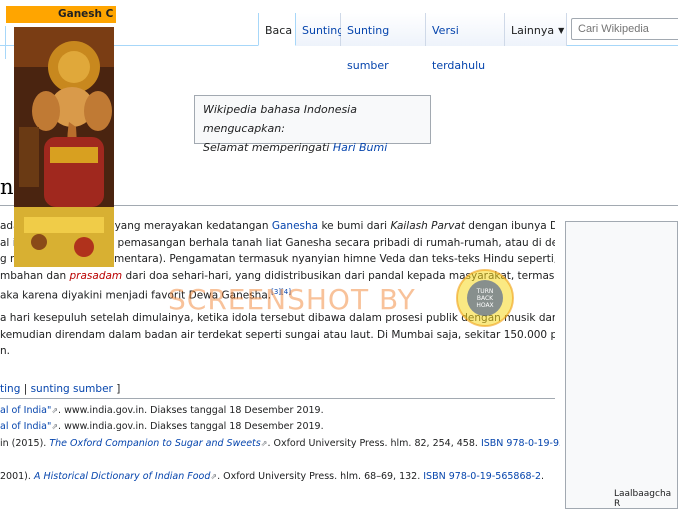  What do you see at coordinates (61, 14) in the screenshot?
I see `infobox-header: Ganesh C` at bounding box center [61, 14].